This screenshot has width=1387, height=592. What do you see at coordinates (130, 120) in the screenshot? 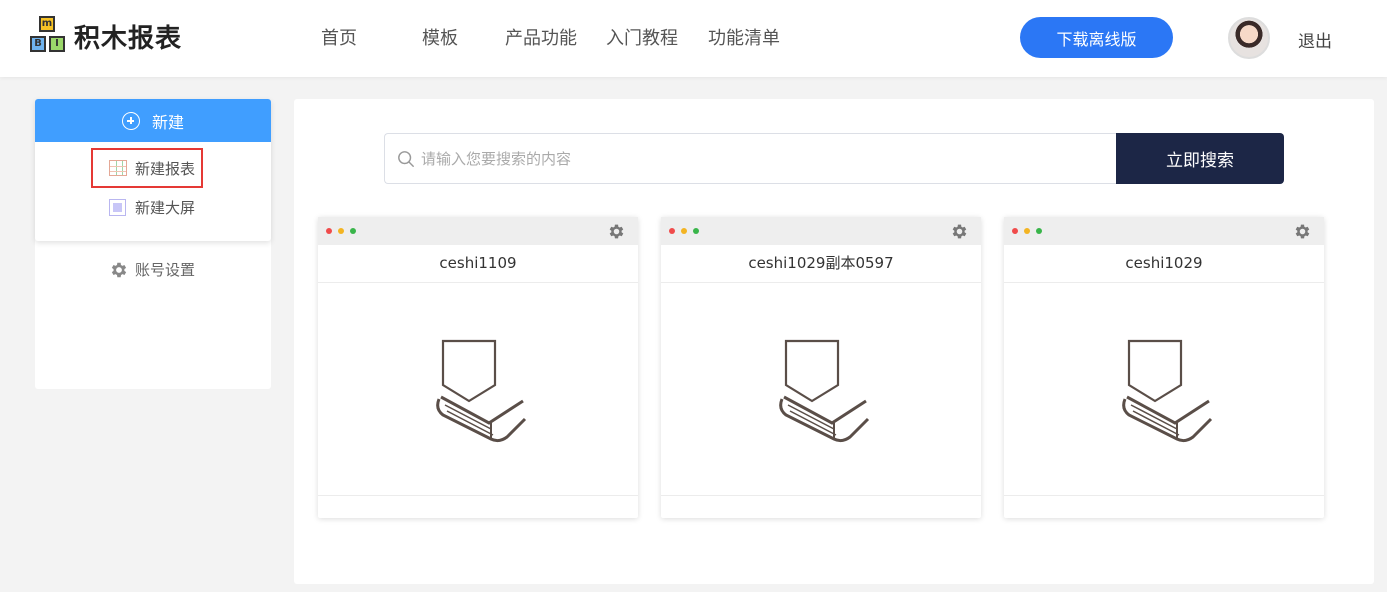
I see `plus-circle-icon` at bounding box center [130, 120].